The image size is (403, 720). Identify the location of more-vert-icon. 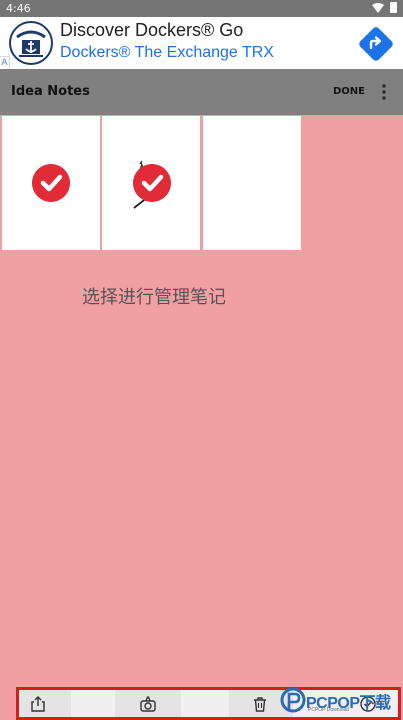
(384, 92).